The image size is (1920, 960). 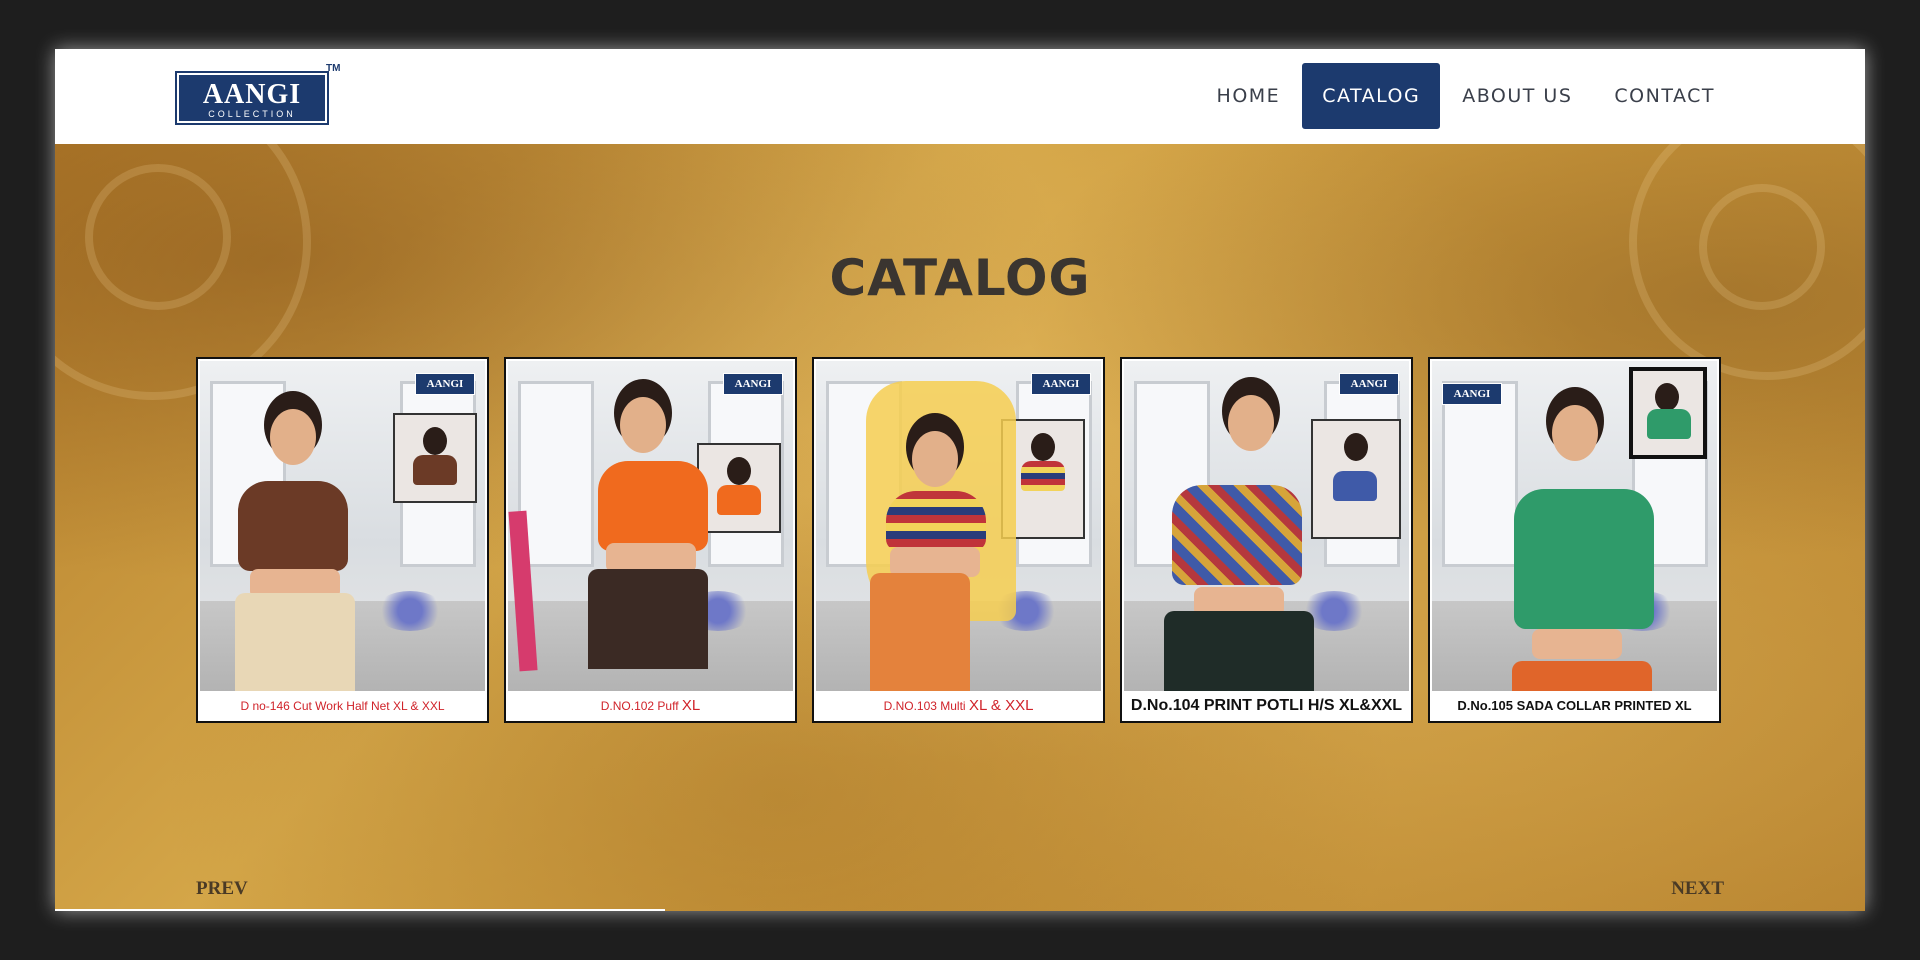 What do you see at coordinates (1371, 96) in the screenshot?
I see `nav-catalog: CATALOG` at bounding box center [1371, 96].